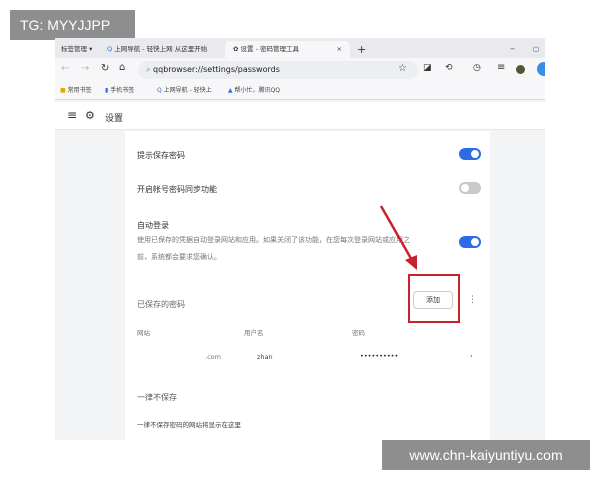 Image resolution: width=600 pixels, height=480 pixels. What do you see at coordinates (471, 356) in the screenshot?
I see `chevron-right-icon: ›` at bounding box center [471, 356].